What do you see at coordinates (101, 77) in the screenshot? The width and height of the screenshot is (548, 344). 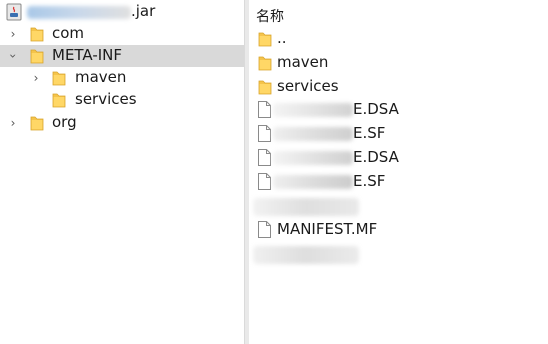 I see `tree-item-label: maven` at bounding box center [101, 77].